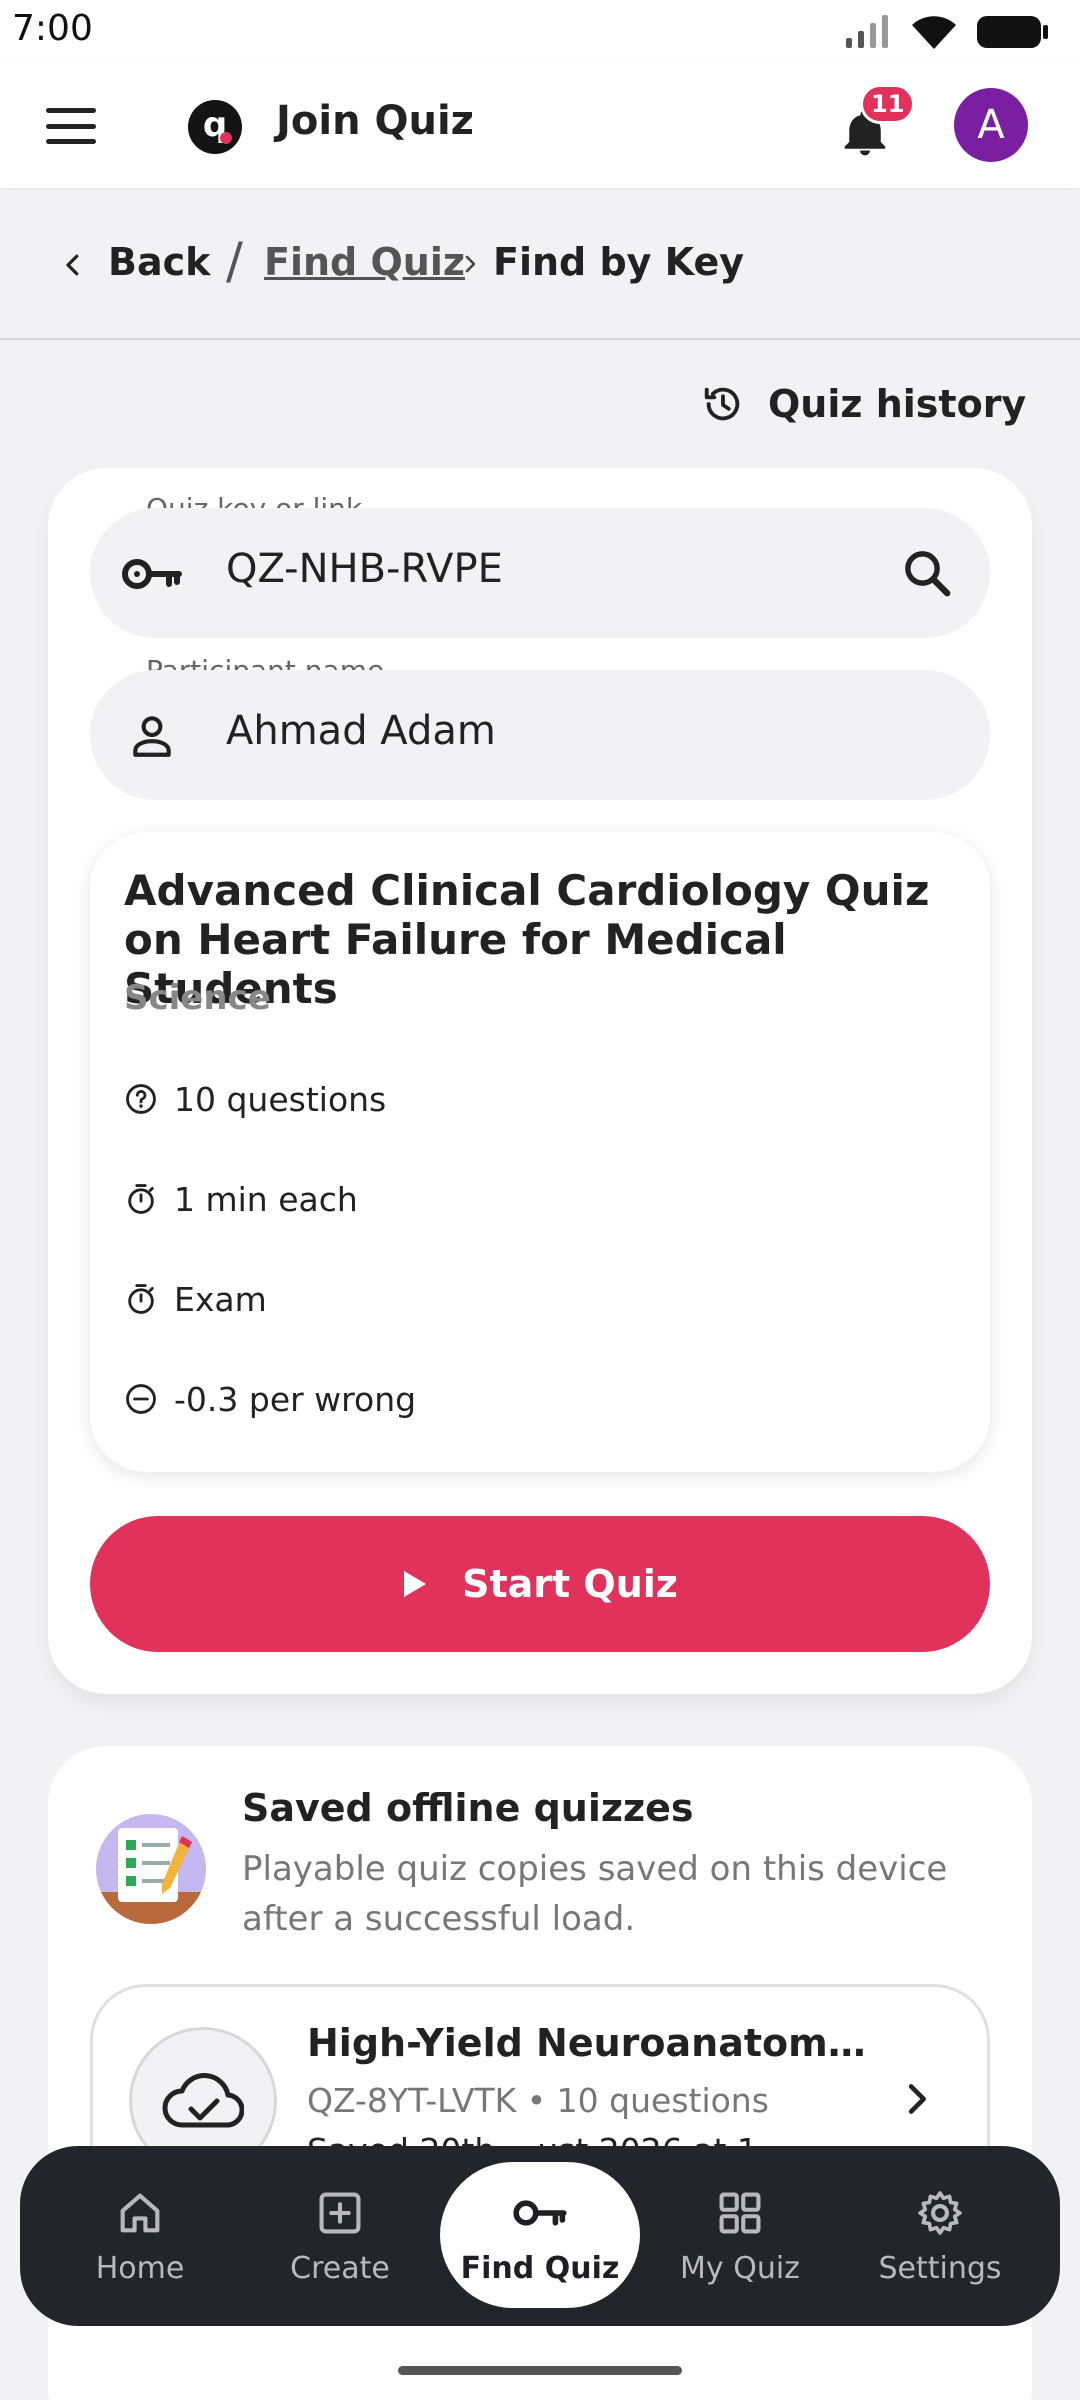 The width and height of the screenshot is (1080, 2400). Describe the element at coordinates (364, 262) in the screenshot. I see `find-quiz-link: Find Quiz` at that location.